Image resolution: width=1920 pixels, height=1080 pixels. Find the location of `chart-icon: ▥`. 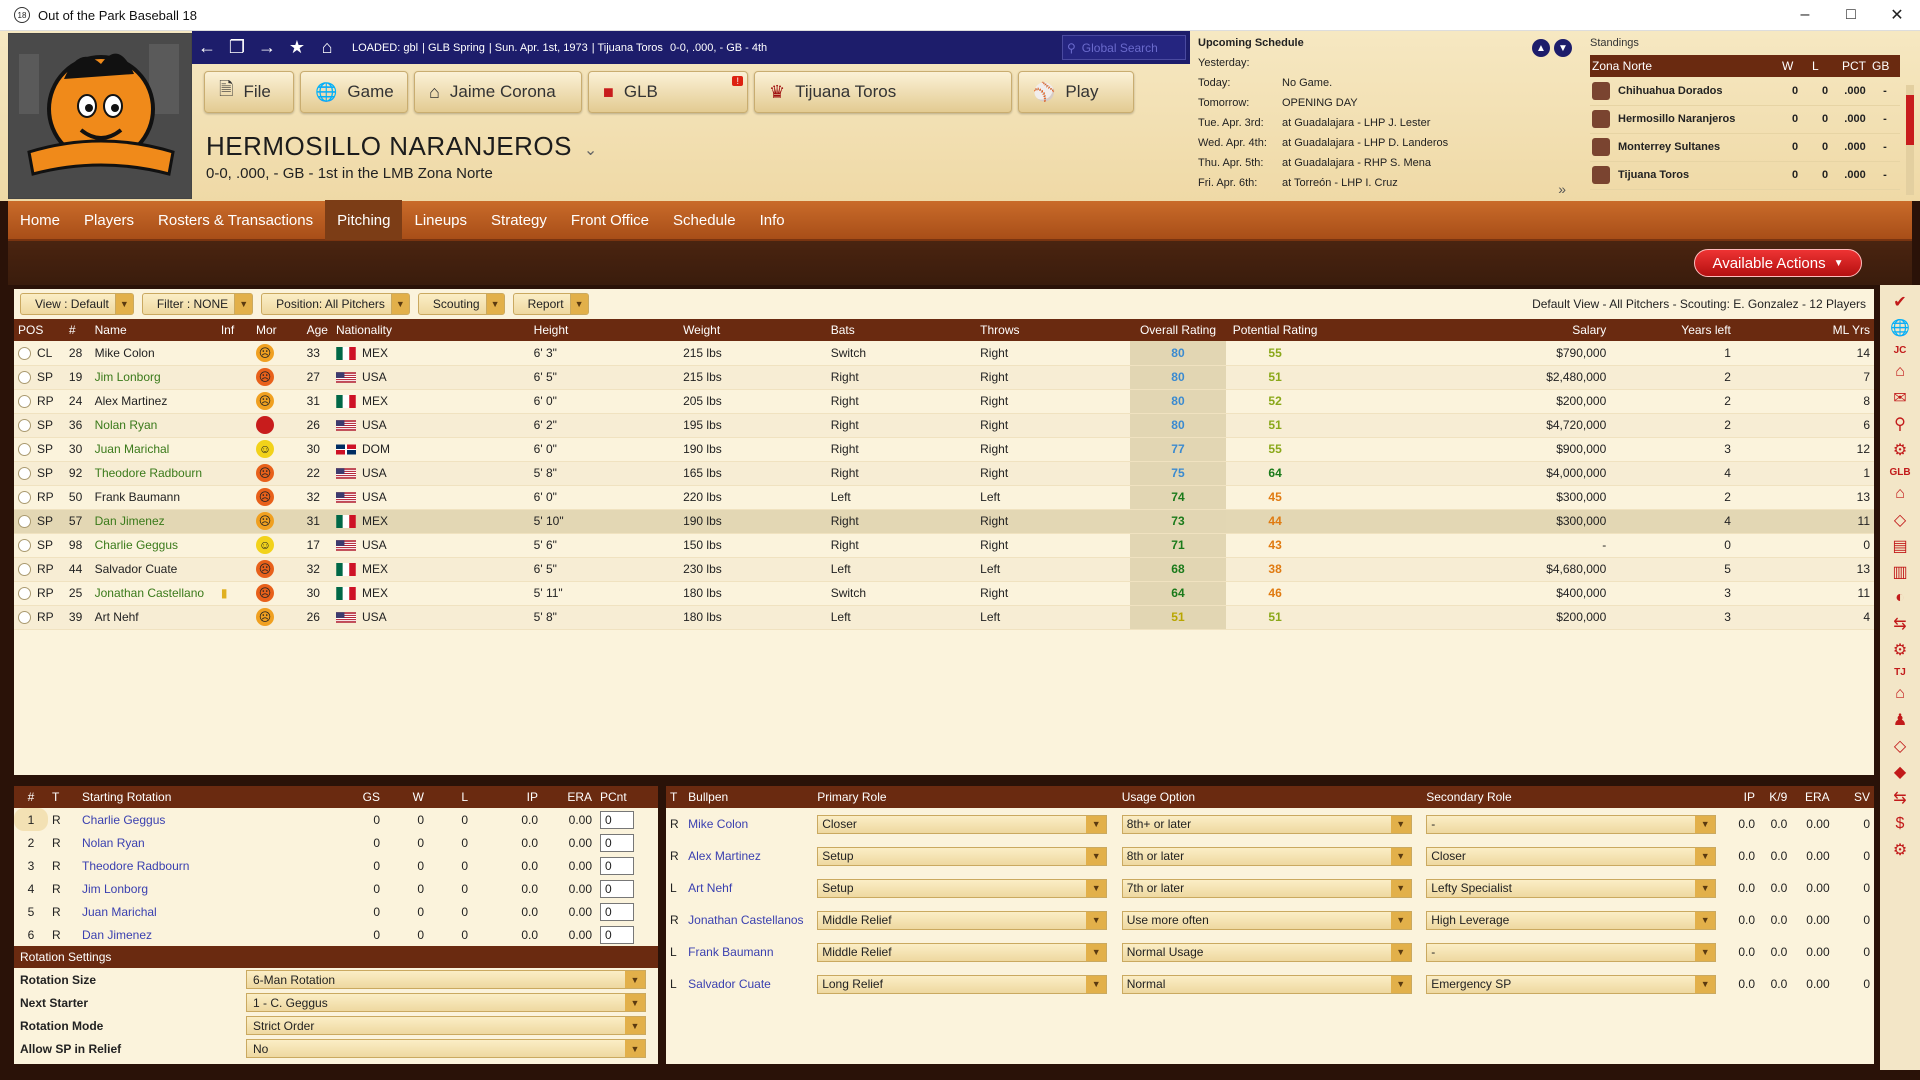

chart-icon: ▥ is located at coordinates (1900, 572).